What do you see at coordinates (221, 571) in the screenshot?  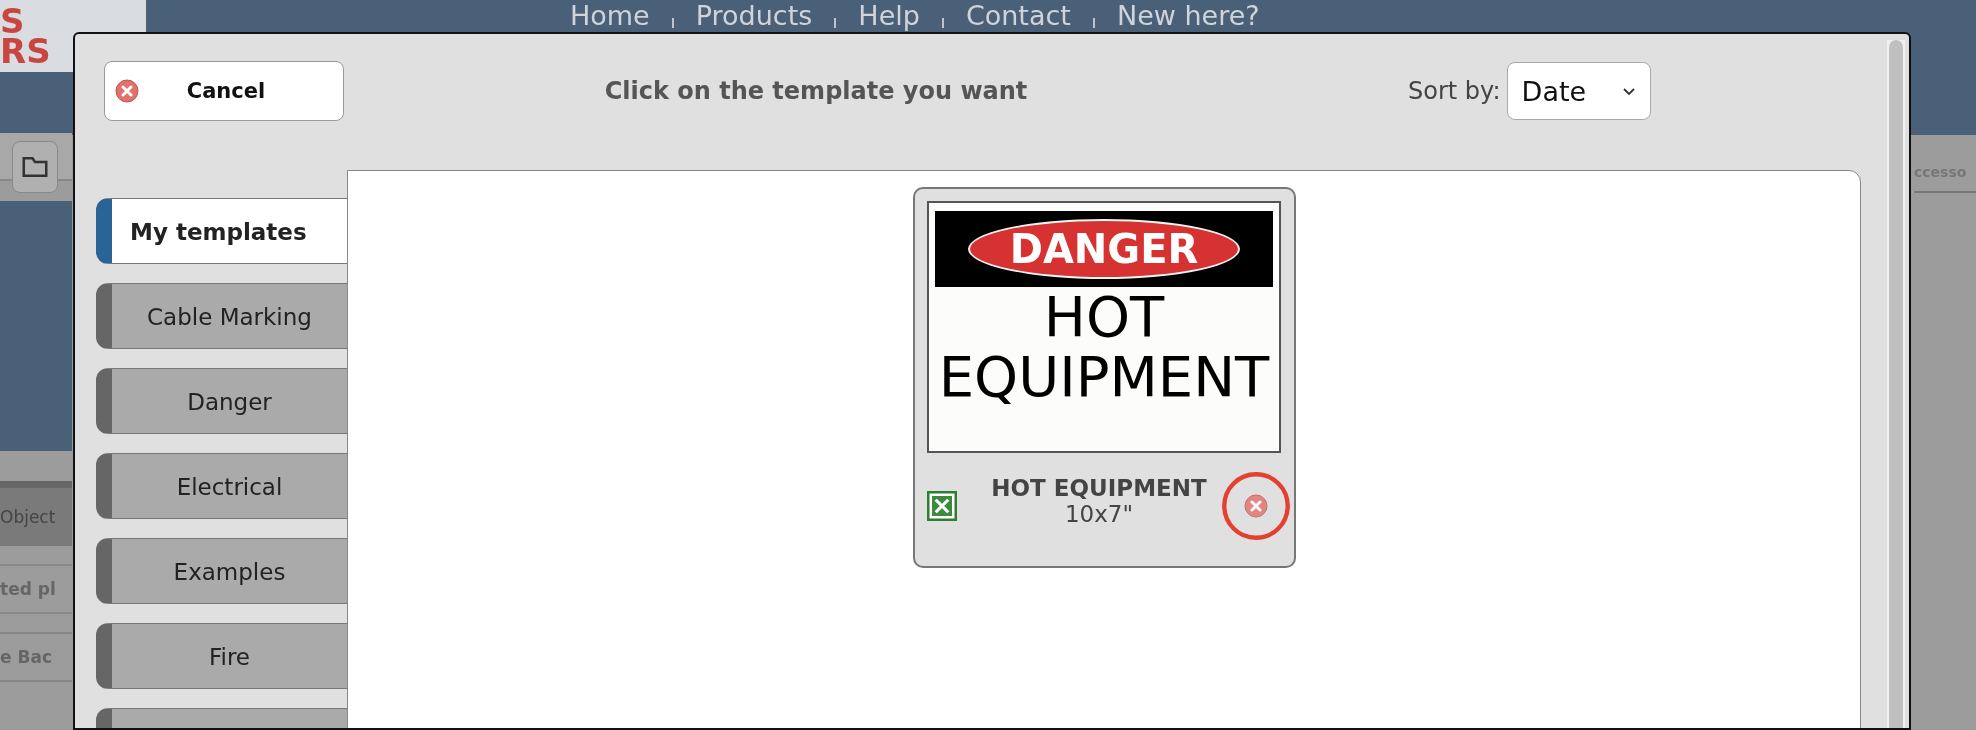 I see `category-tab: Examples` at bounding box center [221, 571].